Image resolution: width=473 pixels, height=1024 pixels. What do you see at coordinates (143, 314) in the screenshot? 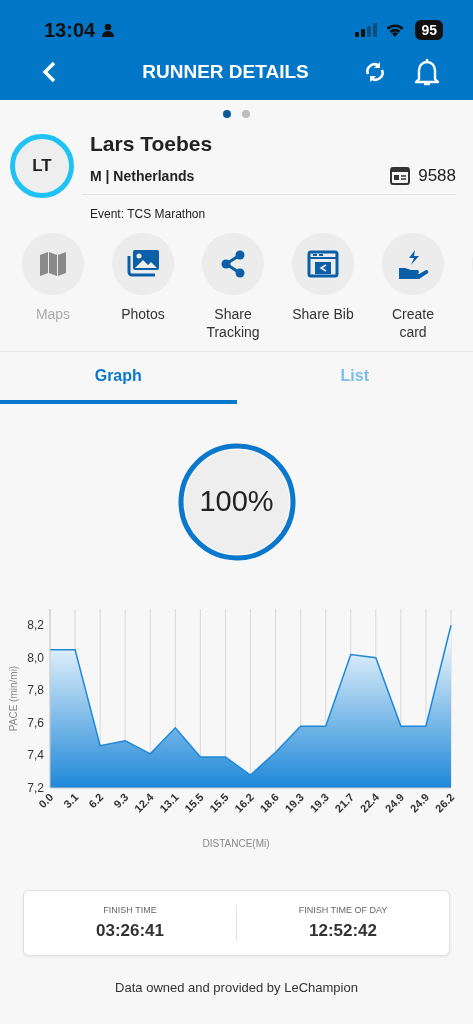
I see `action-label: Photos` at bounding box center [143, 314].